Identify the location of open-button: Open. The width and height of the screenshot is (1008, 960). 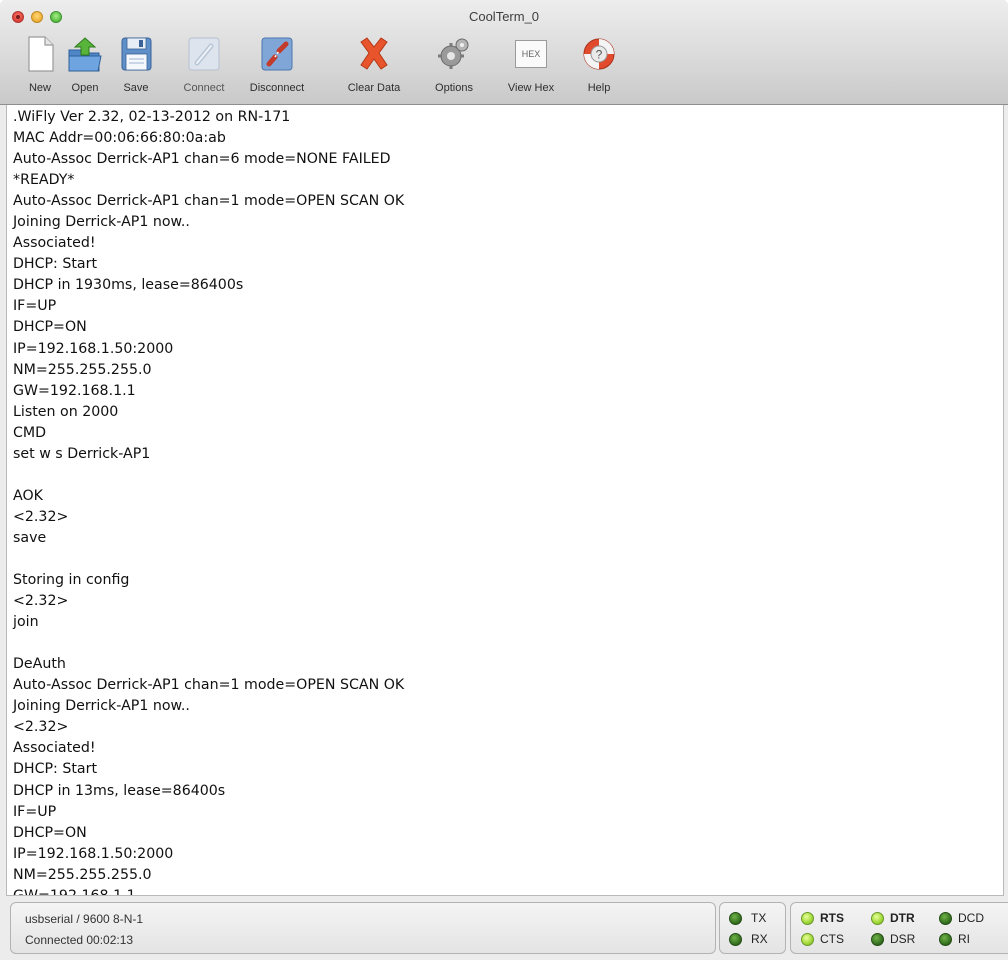
(85, 65).